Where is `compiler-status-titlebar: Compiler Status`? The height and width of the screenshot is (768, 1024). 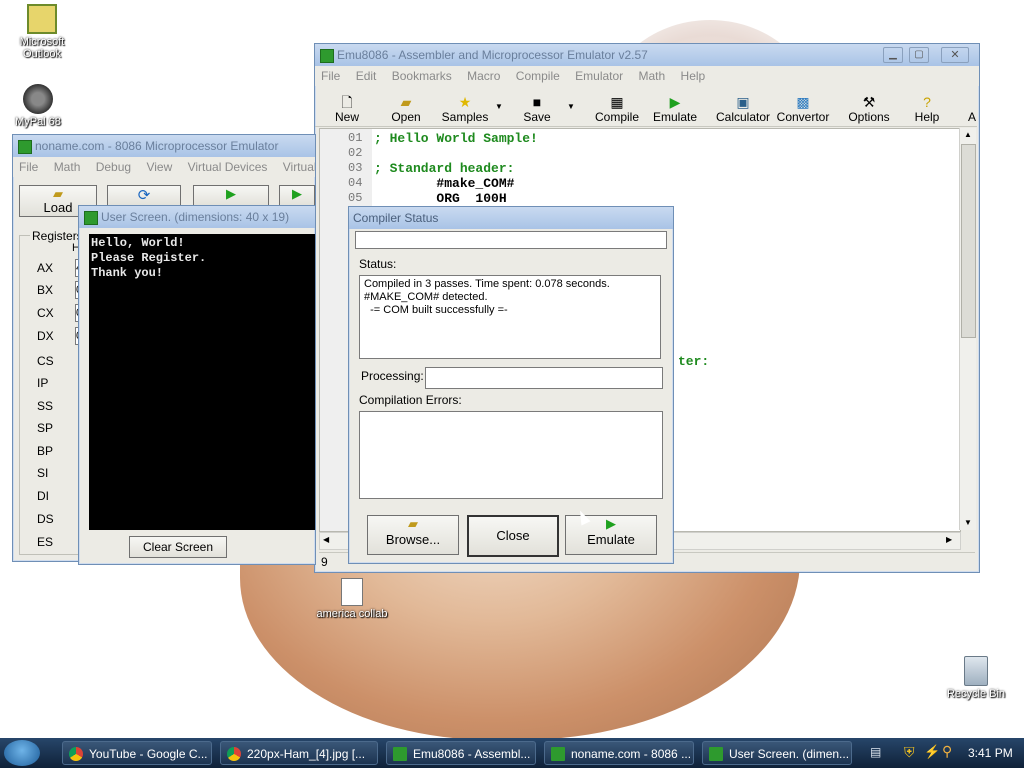
compiler-status-titlebar: Compiler Status is located at coordinates (511, 218).